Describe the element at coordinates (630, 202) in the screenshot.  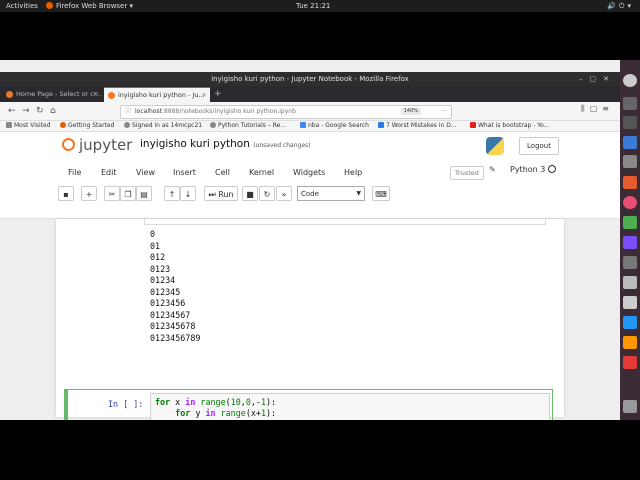
I see `firefox-icon` at that location.